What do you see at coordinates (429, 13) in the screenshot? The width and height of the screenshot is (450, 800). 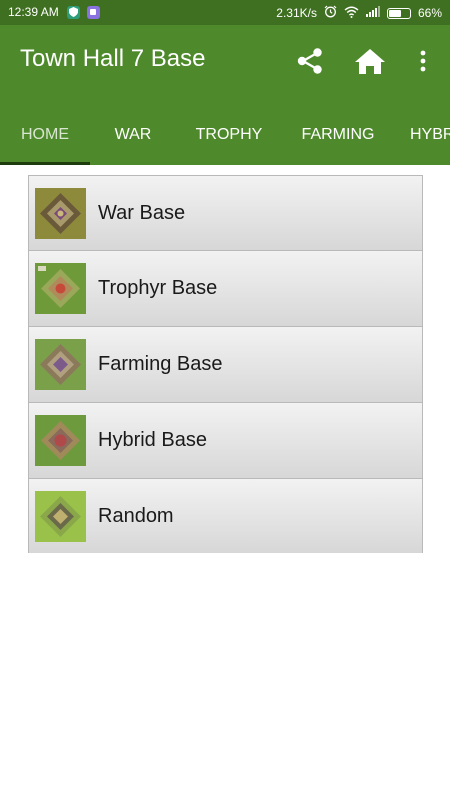 I see `battery-percent: 66%` at bounding box center [429, 13].